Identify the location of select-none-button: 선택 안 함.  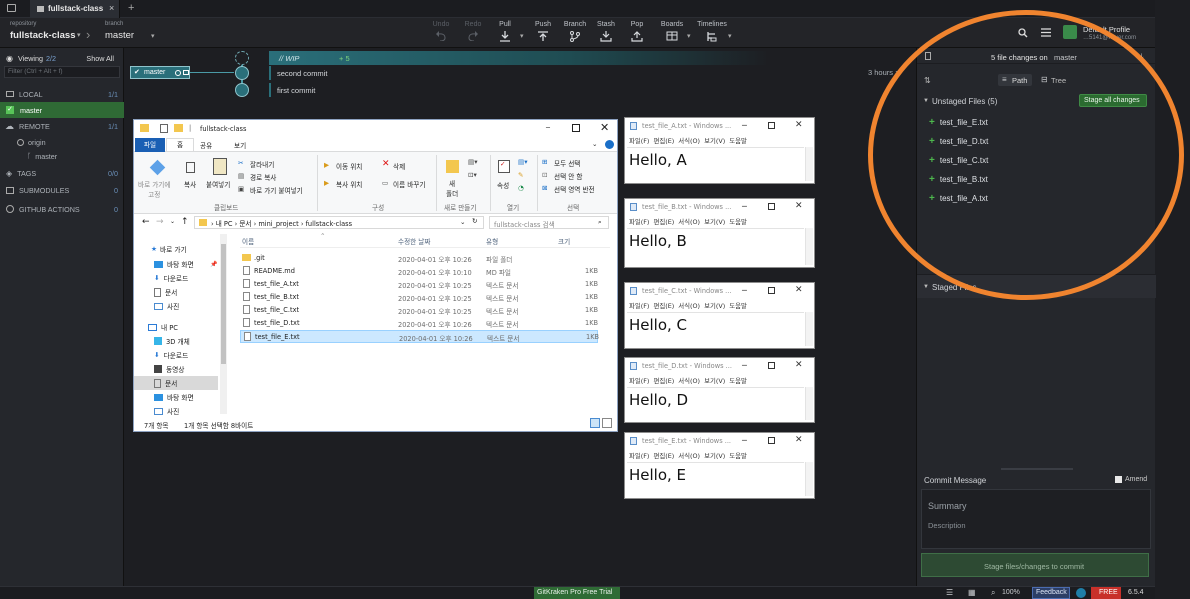
(568, 176).